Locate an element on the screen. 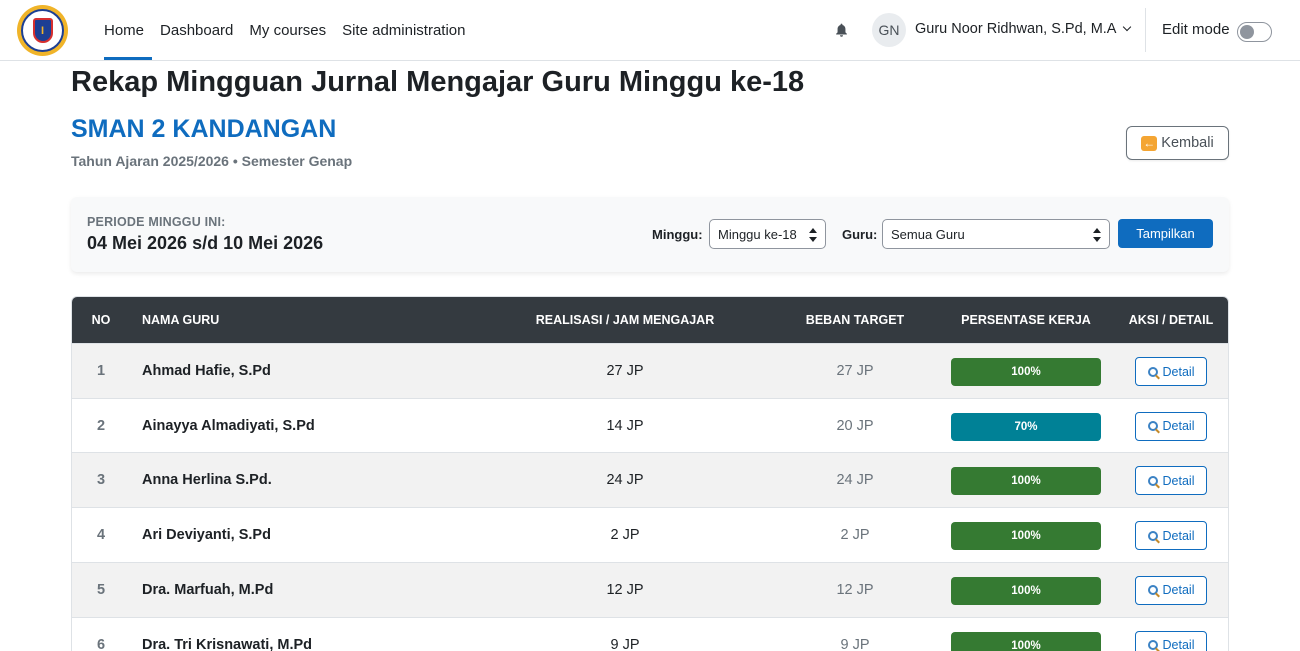 This screenshot has width=1300, height=651. nav-site-administration: Site administration is located at coordinates (403, 30).